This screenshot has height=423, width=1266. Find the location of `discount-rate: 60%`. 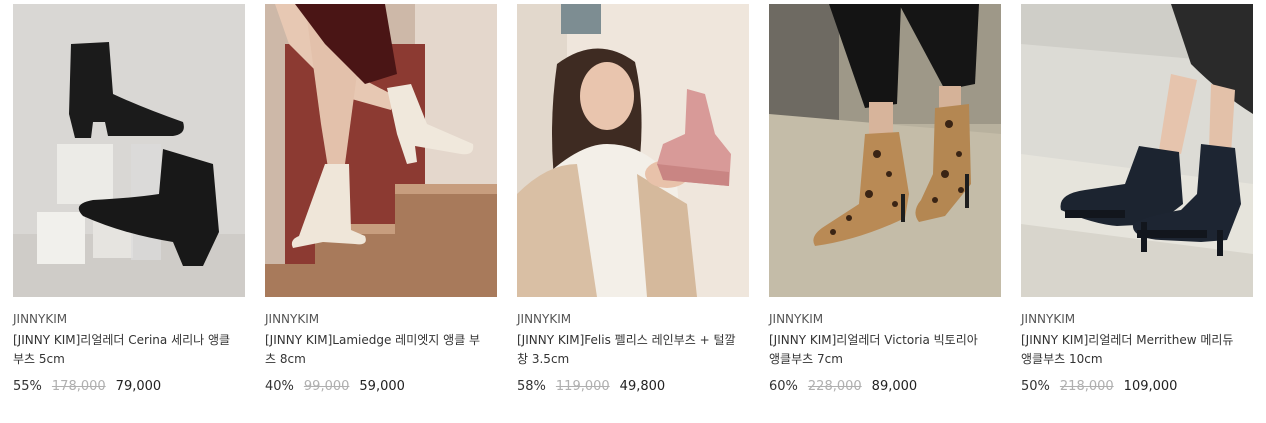

discount-rate: 60% is located at coordinates (783, 386).